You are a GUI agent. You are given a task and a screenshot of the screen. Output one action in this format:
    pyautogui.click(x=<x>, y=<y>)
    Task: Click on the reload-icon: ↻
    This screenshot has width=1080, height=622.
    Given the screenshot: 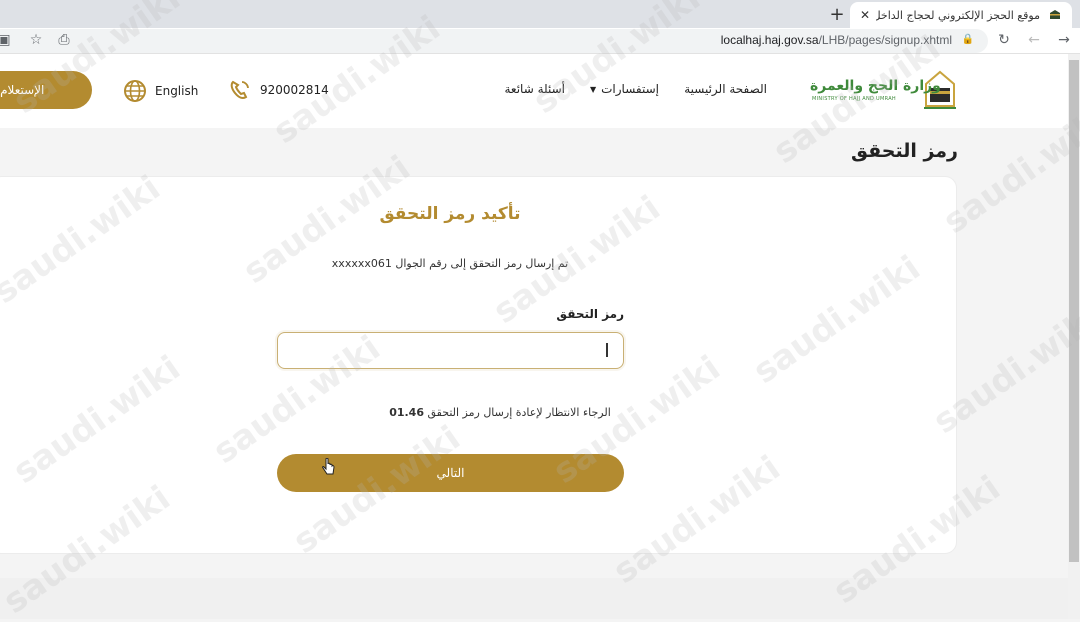 What is the action you would take?
    pyautogui.click(x=1004, y=40)
    